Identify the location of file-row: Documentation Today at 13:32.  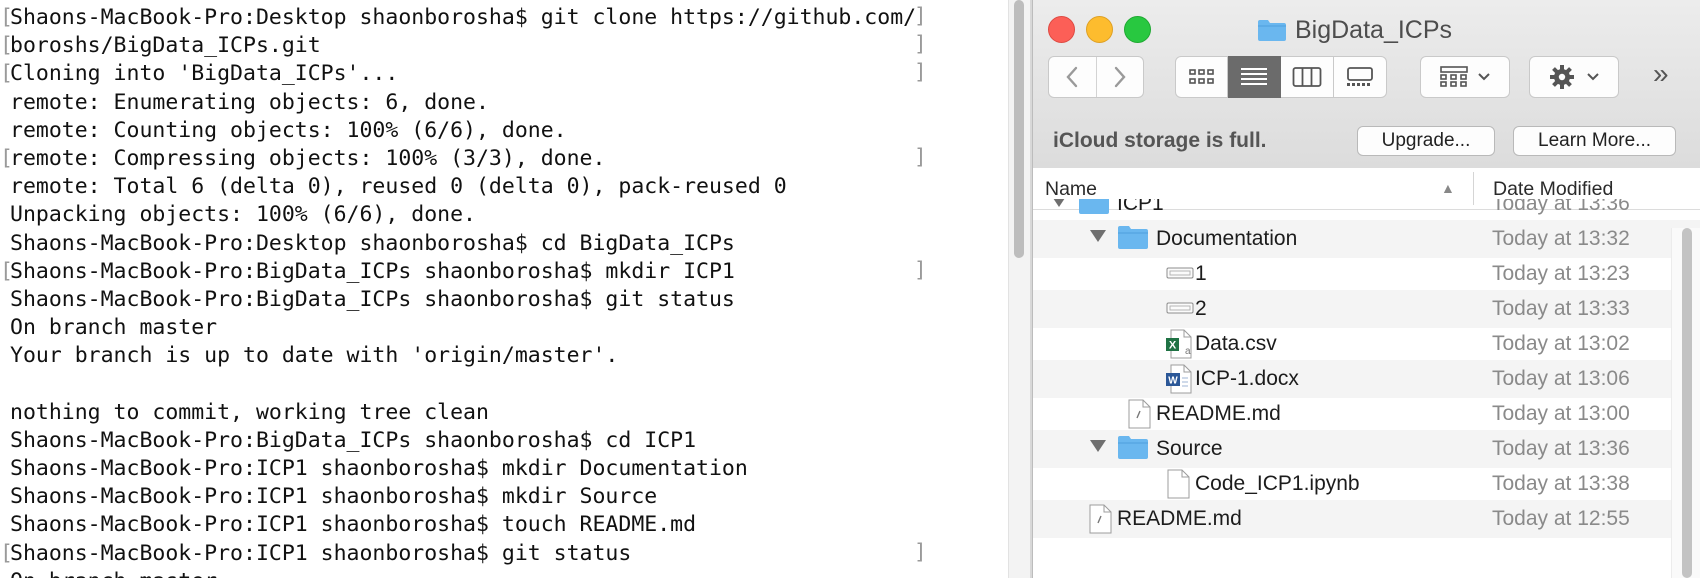
(1366, 239).